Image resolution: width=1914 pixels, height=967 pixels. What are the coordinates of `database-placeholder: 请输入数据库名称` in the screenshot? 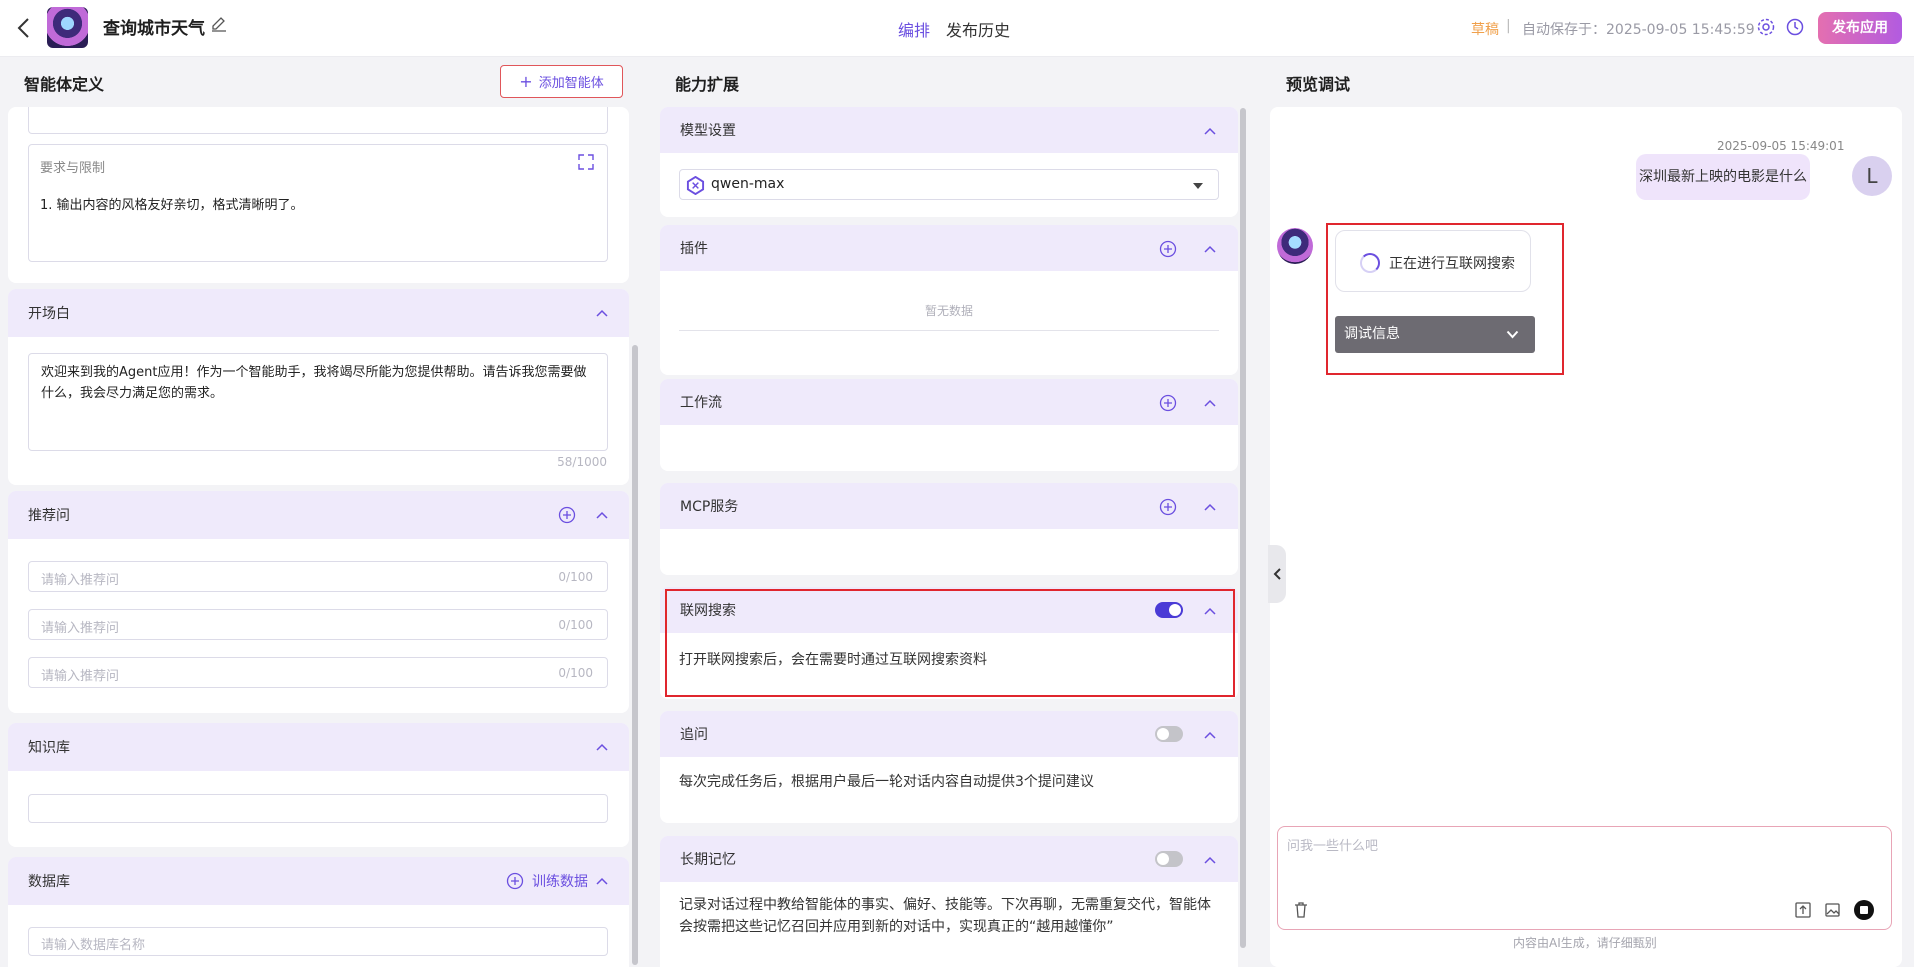 It's located at (93, 945).